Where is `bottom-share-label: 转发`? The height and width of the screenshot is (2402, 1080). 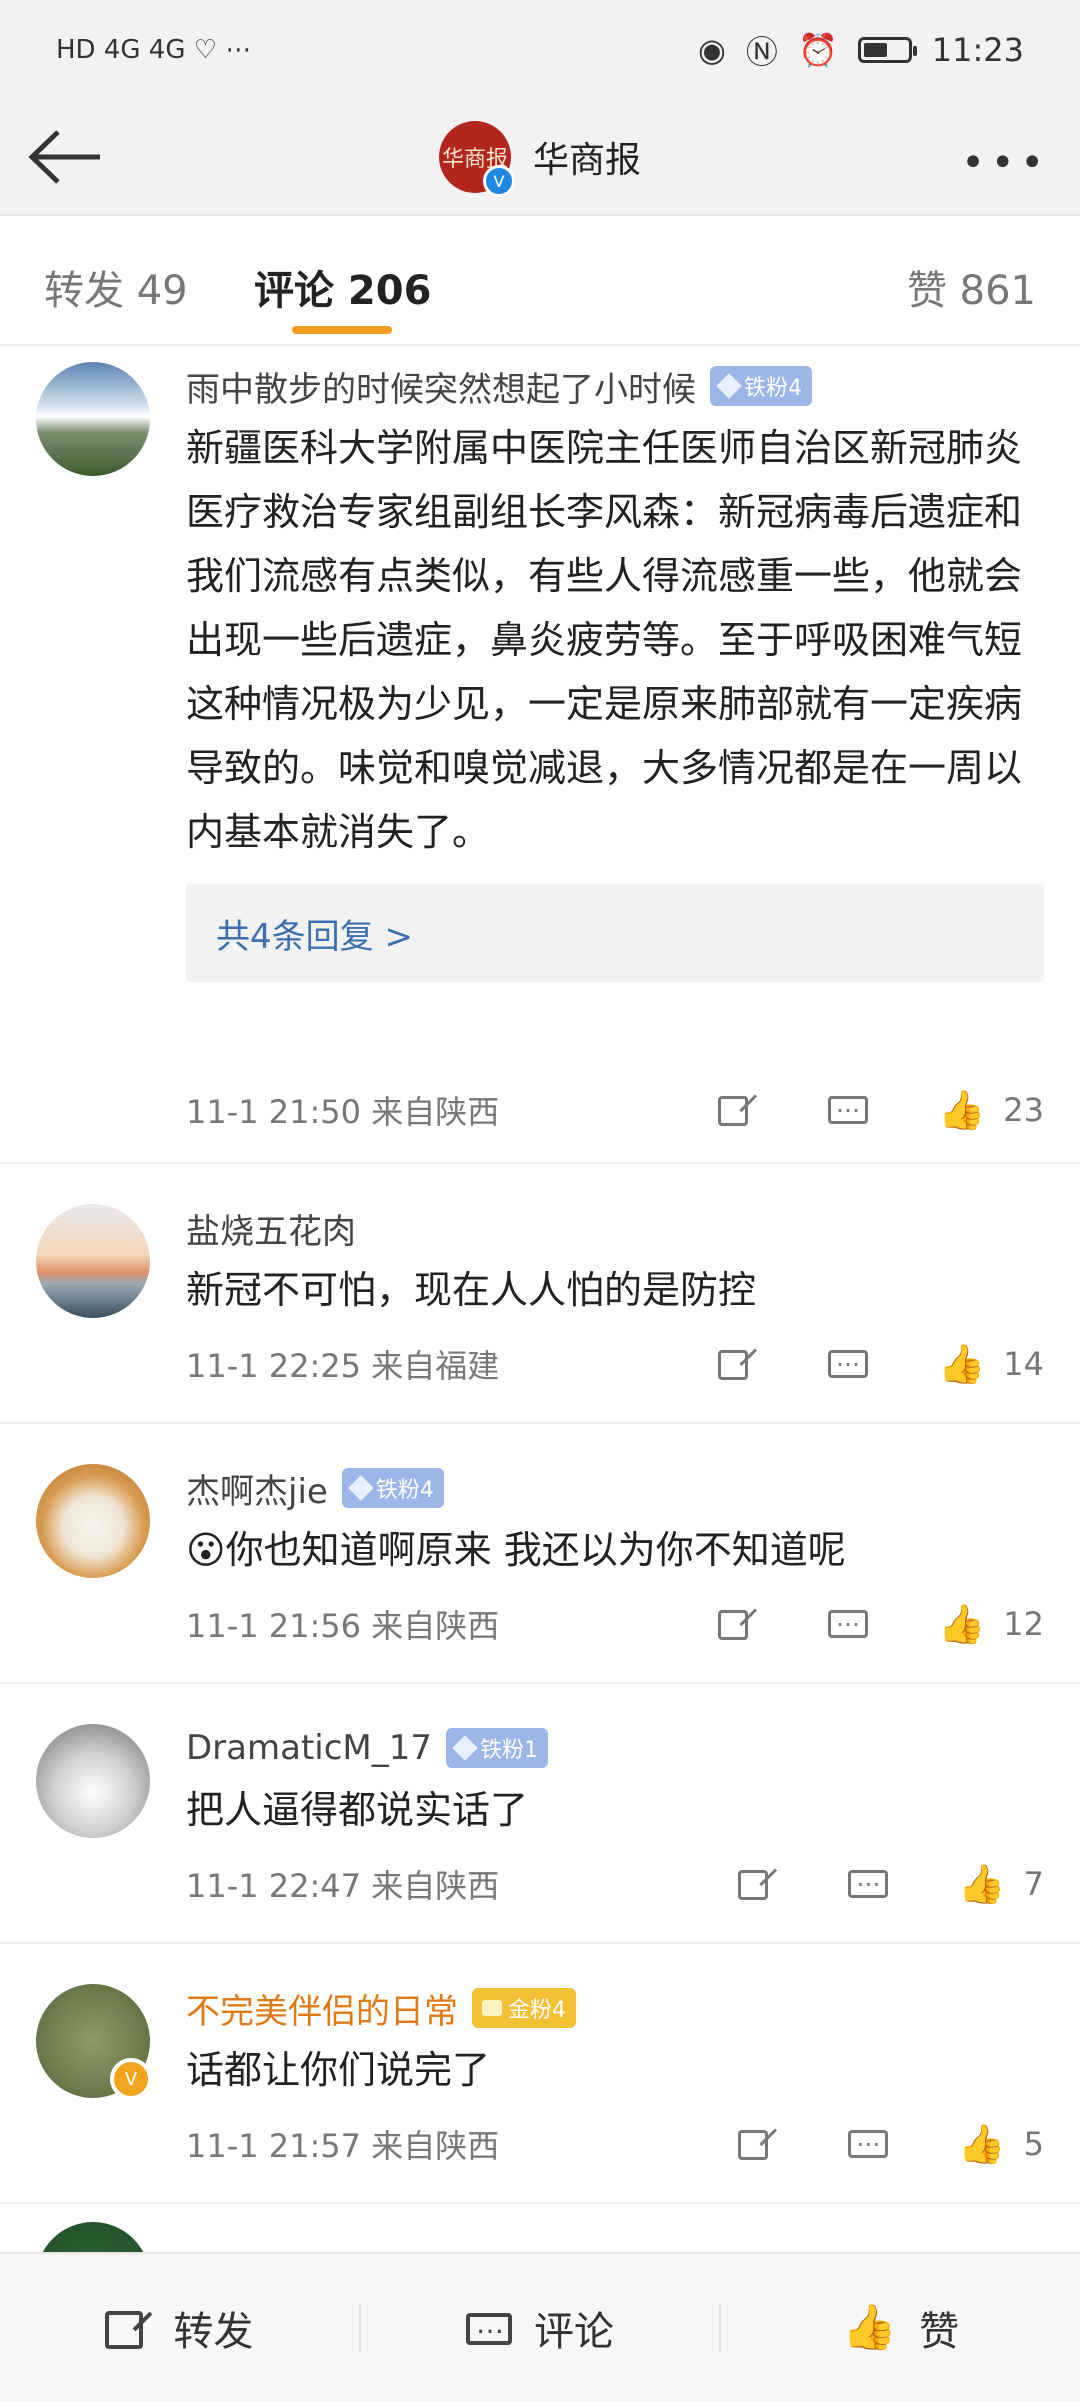 bottom-share-label: 转发 is located at coordinates (213, 2332).